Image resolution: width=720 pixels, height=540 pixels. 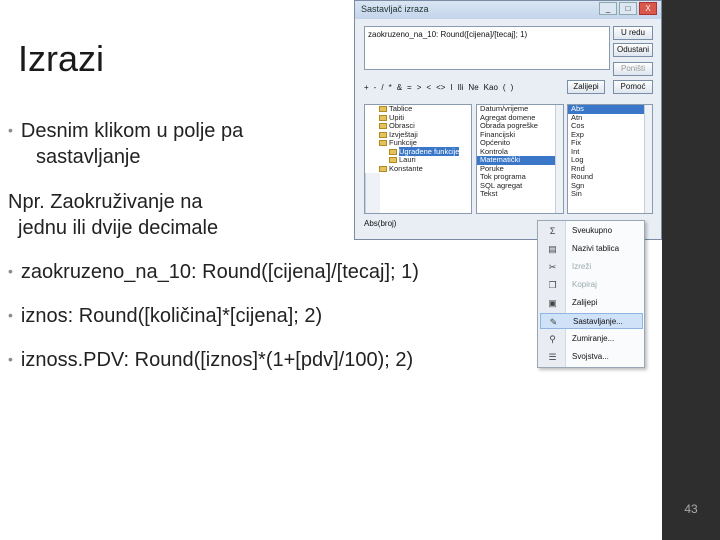 I want to click on bullet-text: Desnim klikom u polje pa, so click(x=132, y=131).